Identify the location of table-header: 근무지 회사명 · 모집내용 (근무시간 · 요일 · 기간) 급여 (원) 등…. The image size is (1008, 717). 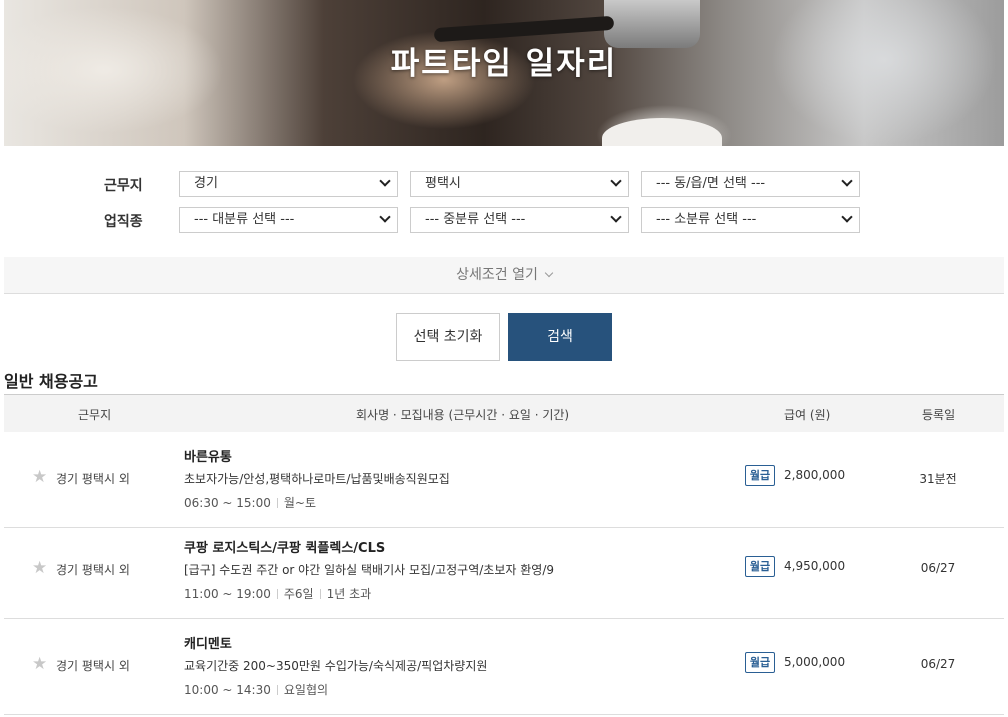
(504, 413).